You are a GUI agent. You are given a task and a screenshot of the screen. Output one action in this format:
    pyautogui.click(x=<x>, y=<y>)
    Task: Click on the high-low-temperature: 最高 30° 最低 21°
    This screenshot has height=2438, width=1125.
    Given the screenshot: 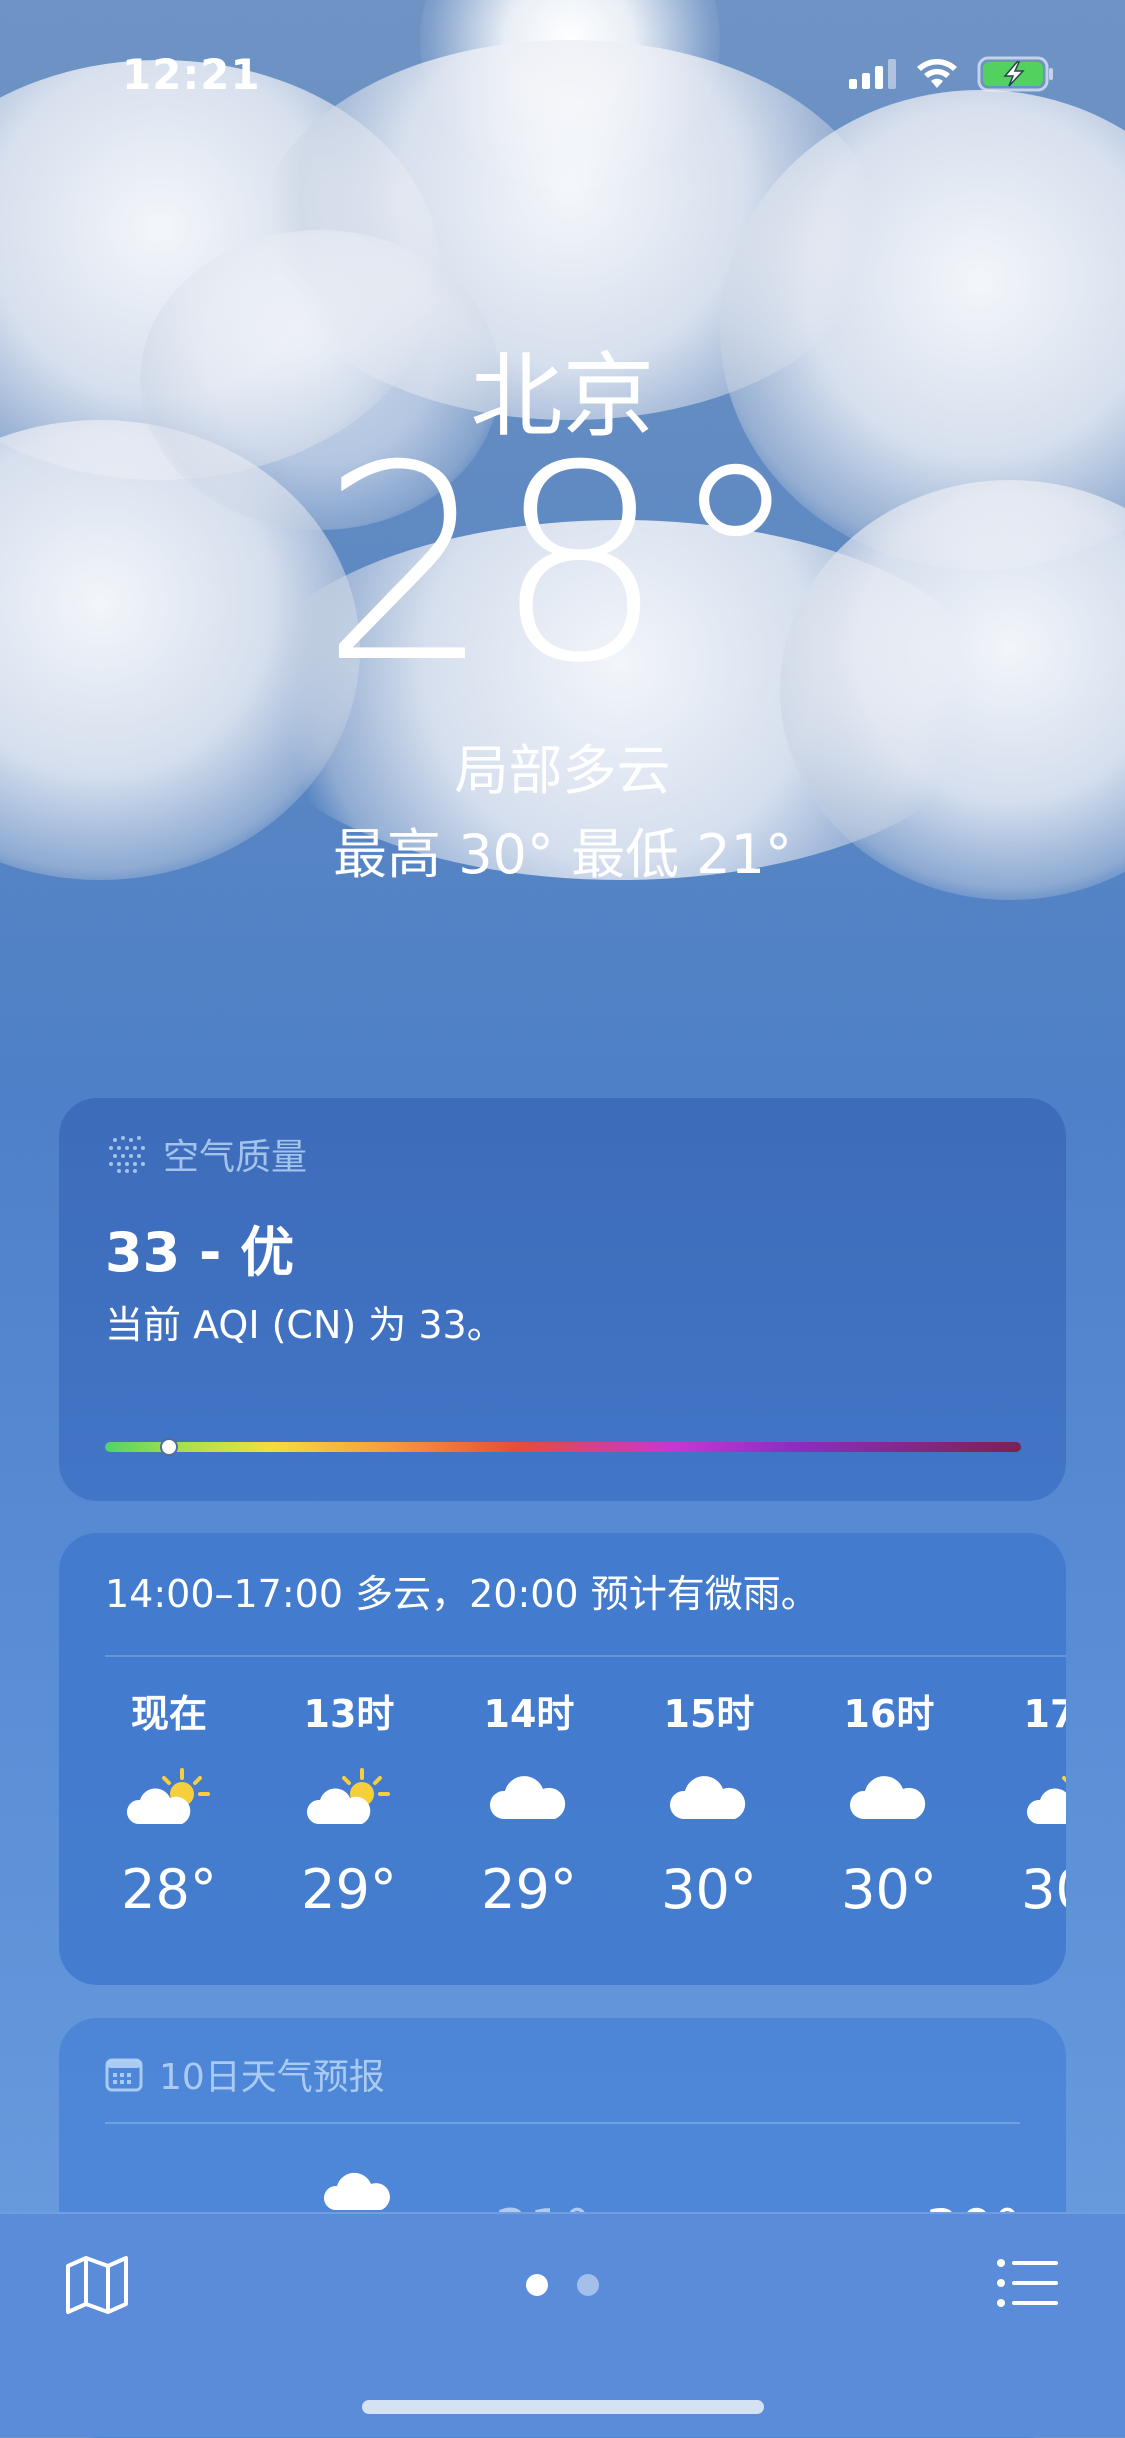 What is the action you would take?
    pyautogui.click(x=562, y=854)
    